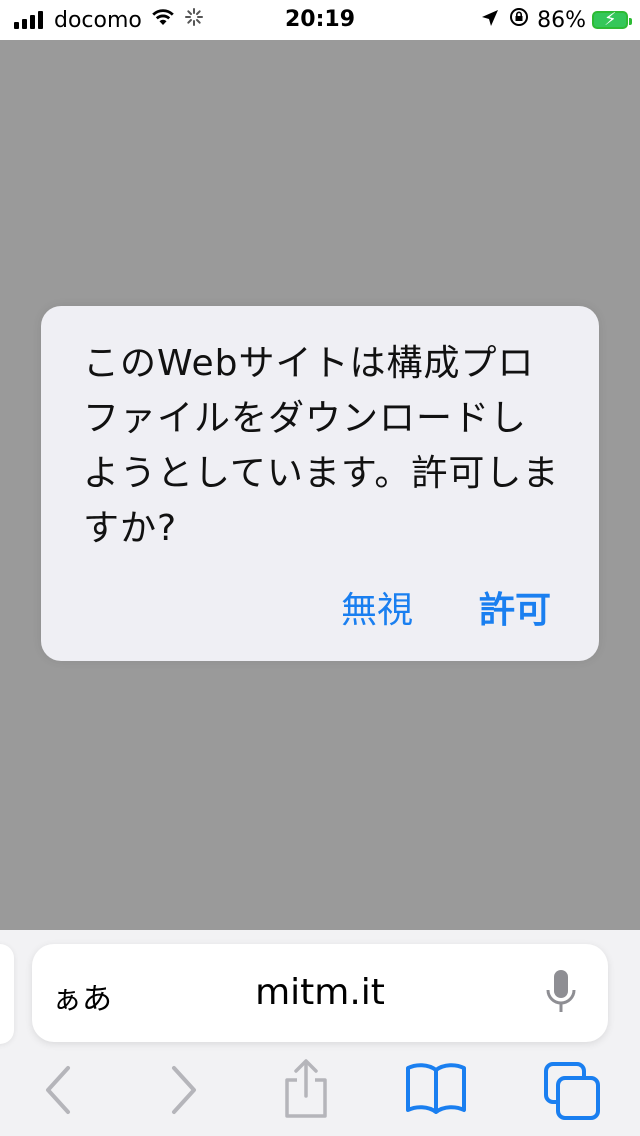  Describe the element at coordinates (306, 1091) in the screenshot. I see `share-icon` at that location.